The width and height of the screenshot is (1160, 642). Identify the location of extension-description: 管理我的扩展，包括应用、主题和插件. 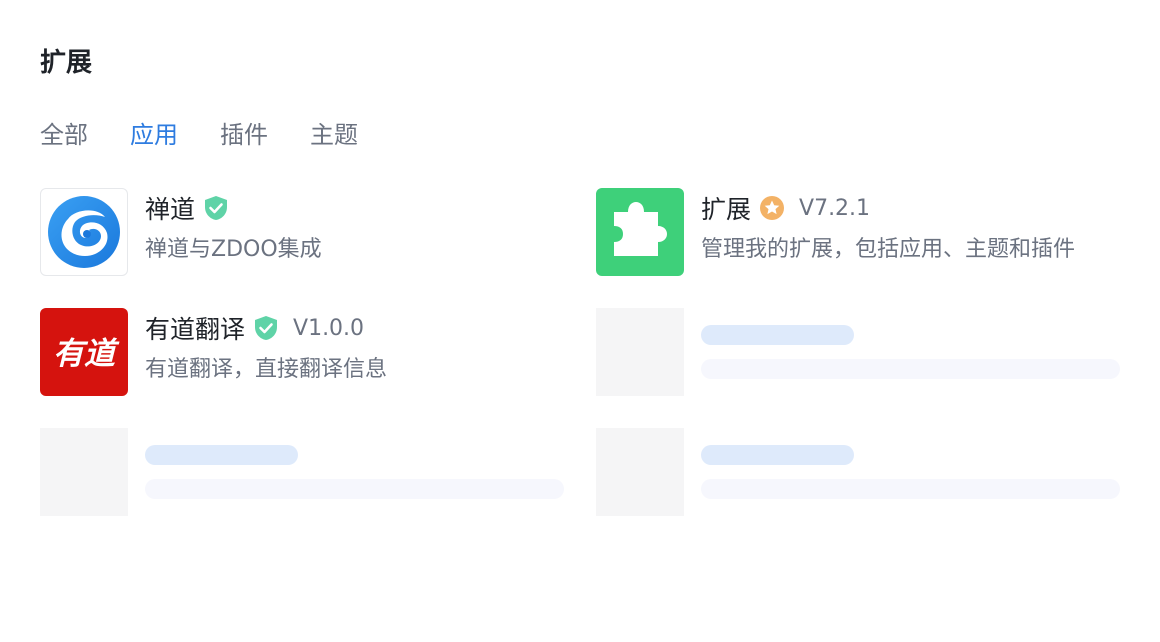
(888, 249).